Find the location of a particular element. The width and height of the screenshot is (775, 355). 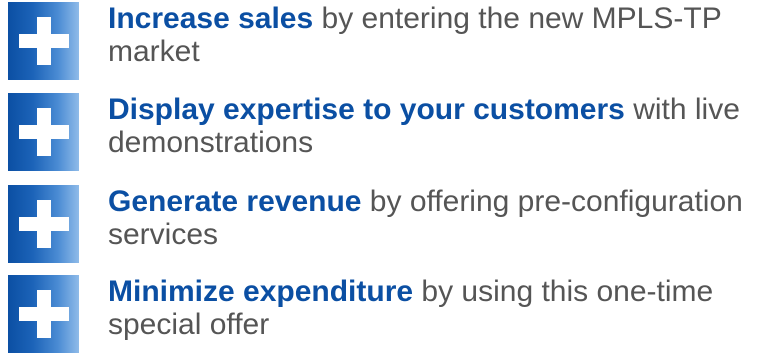

benefit-headline: Generate revenue is located at coordinates (235, 201).